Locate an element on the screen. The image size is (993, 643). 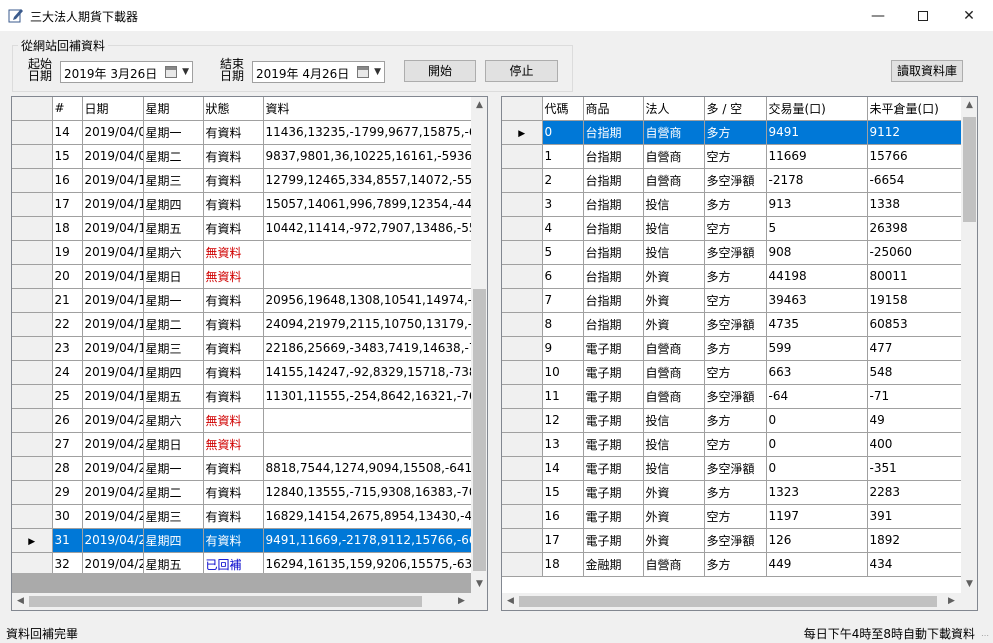
table-cell: 26 is located at coordinates (67, 420).